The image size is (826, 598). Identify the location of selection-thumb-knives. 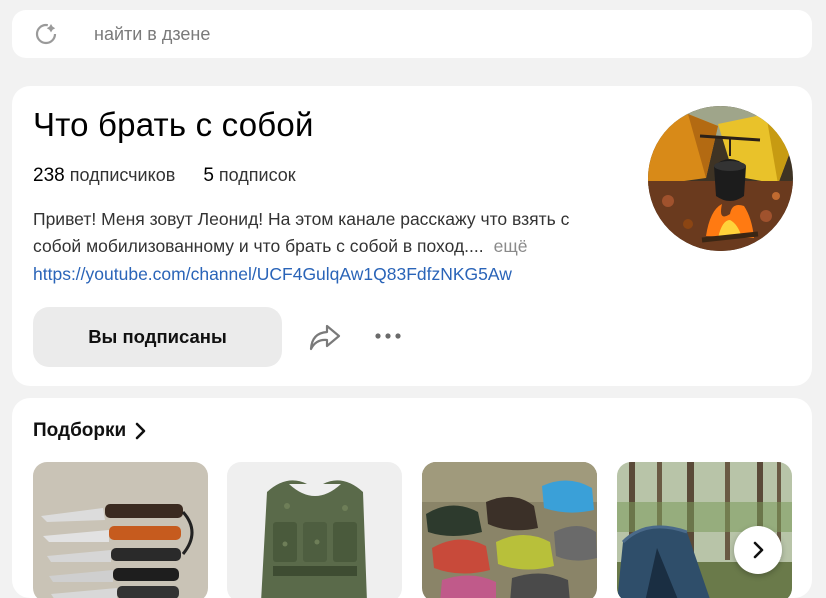
(120, 530).